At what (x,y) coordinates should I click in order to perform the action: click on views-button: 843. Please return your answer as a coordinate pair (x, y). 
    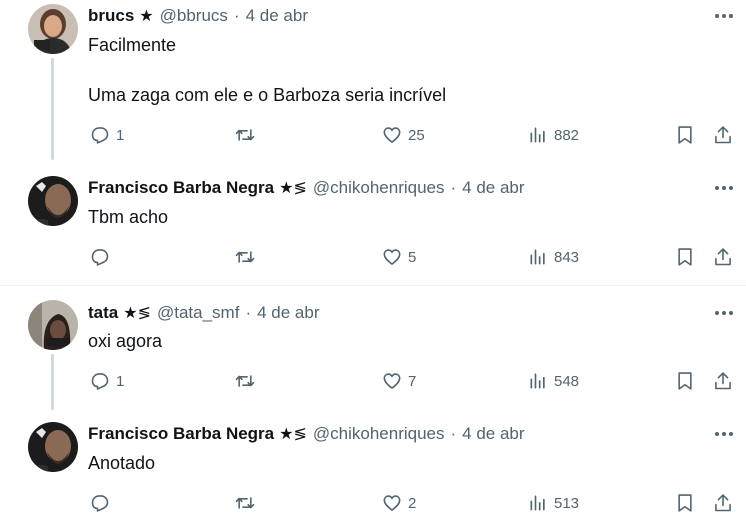
    Looking at the image, I should click on (553, 257).